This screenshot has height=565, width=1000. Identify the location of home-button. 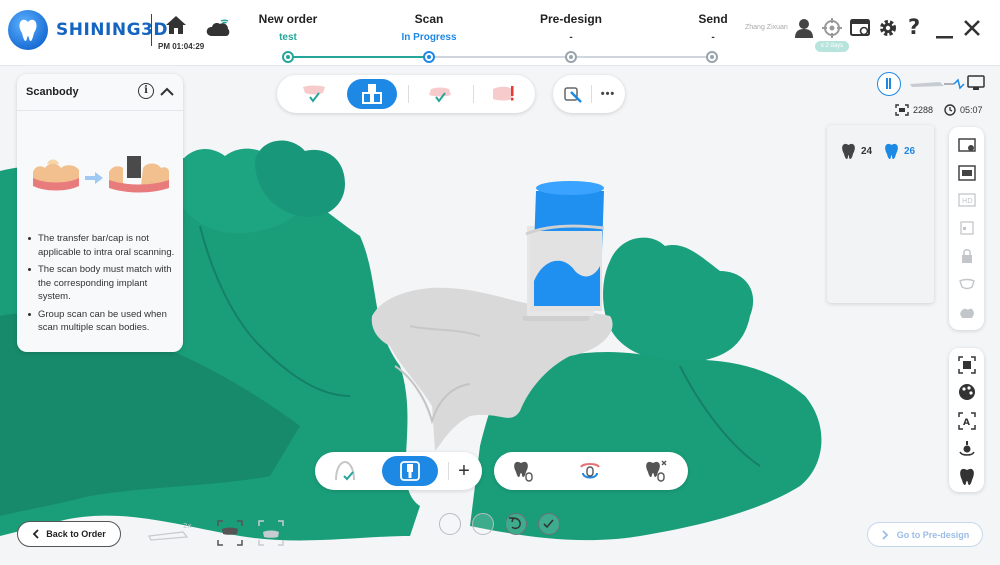
(176, 27).